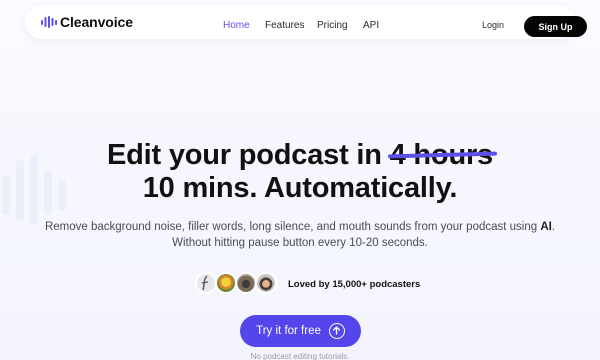 The height and width of the screenshot is (360, 600). I want to click on cta-footnote: No podcast editing tutorials., so click(300, 356).